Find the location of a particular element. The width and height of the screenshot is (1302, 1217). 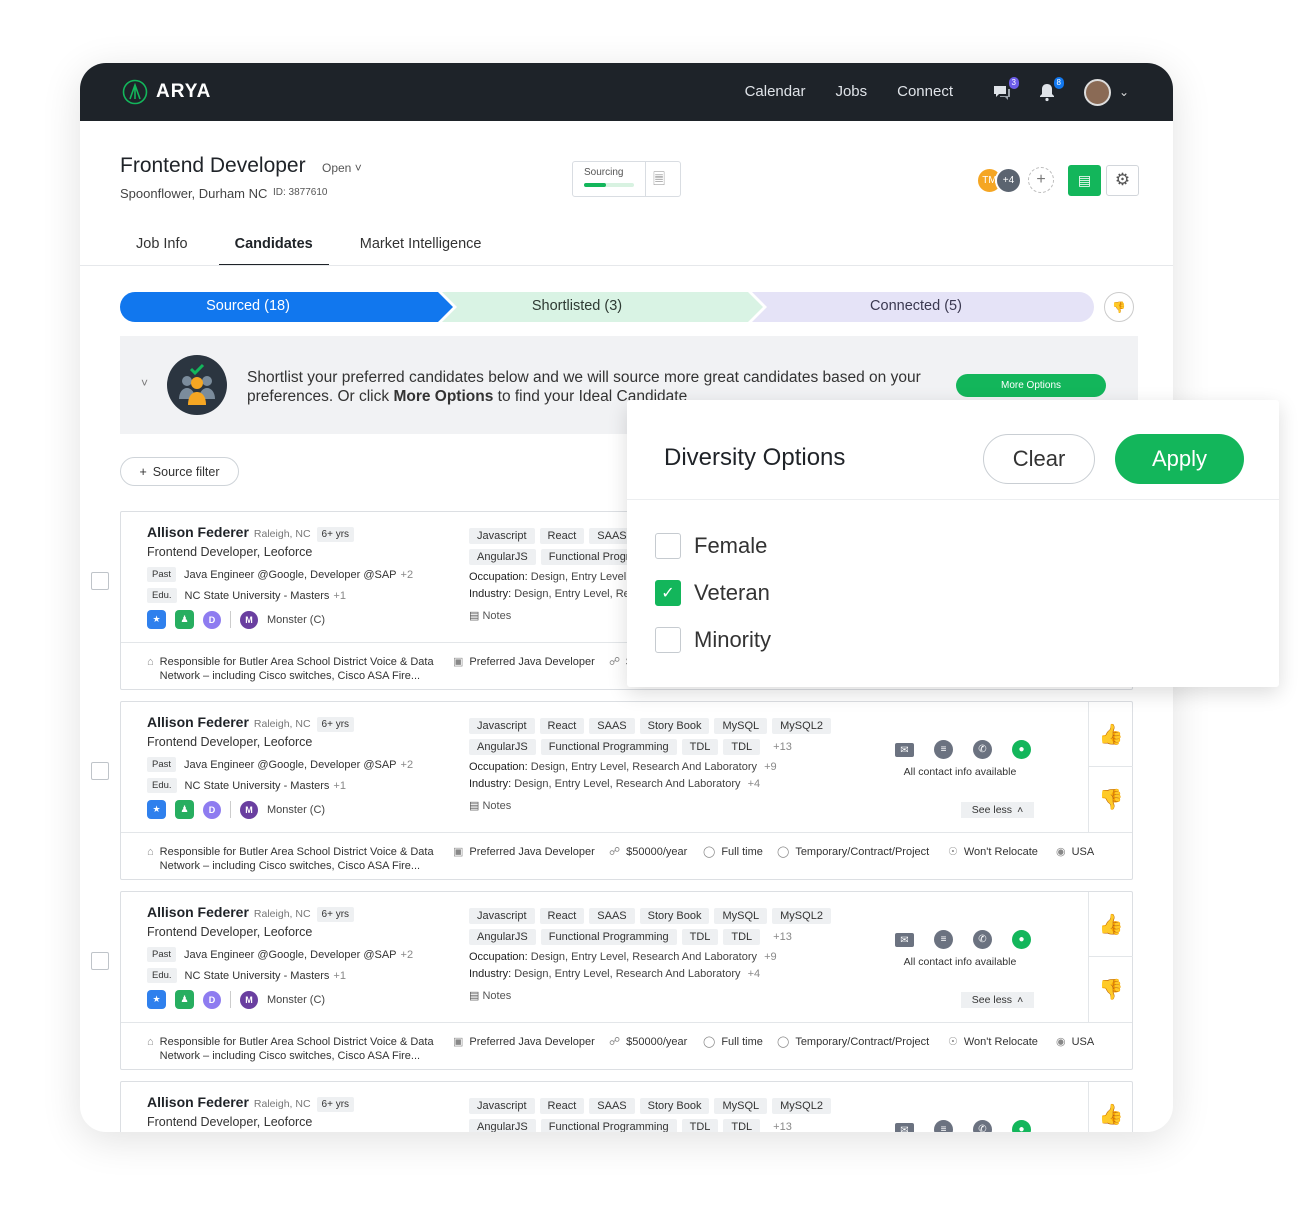

nav-calendar: Calendar is located at coordinates (775, 91).